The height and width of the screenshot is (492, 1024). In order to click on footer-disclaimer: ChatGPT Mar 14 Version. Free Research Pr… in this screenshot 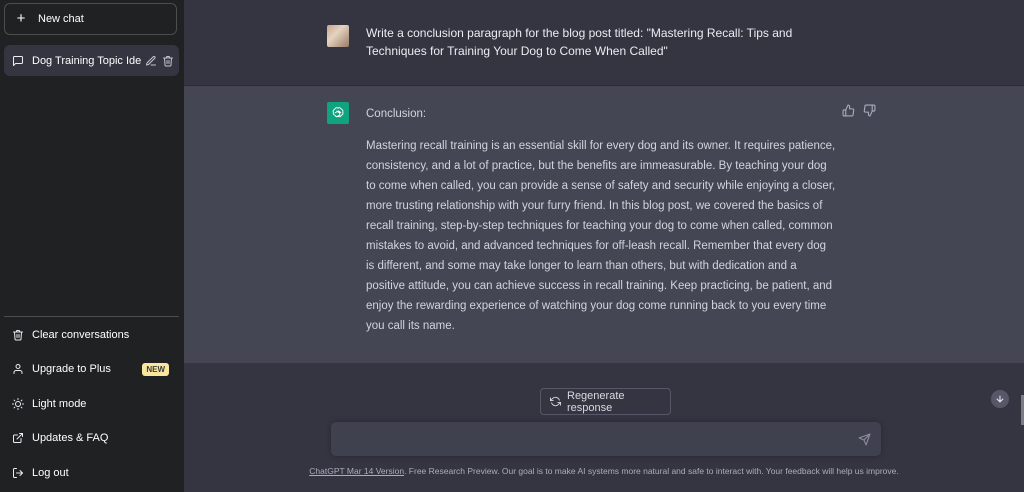, I will do `click(604, 471)`.